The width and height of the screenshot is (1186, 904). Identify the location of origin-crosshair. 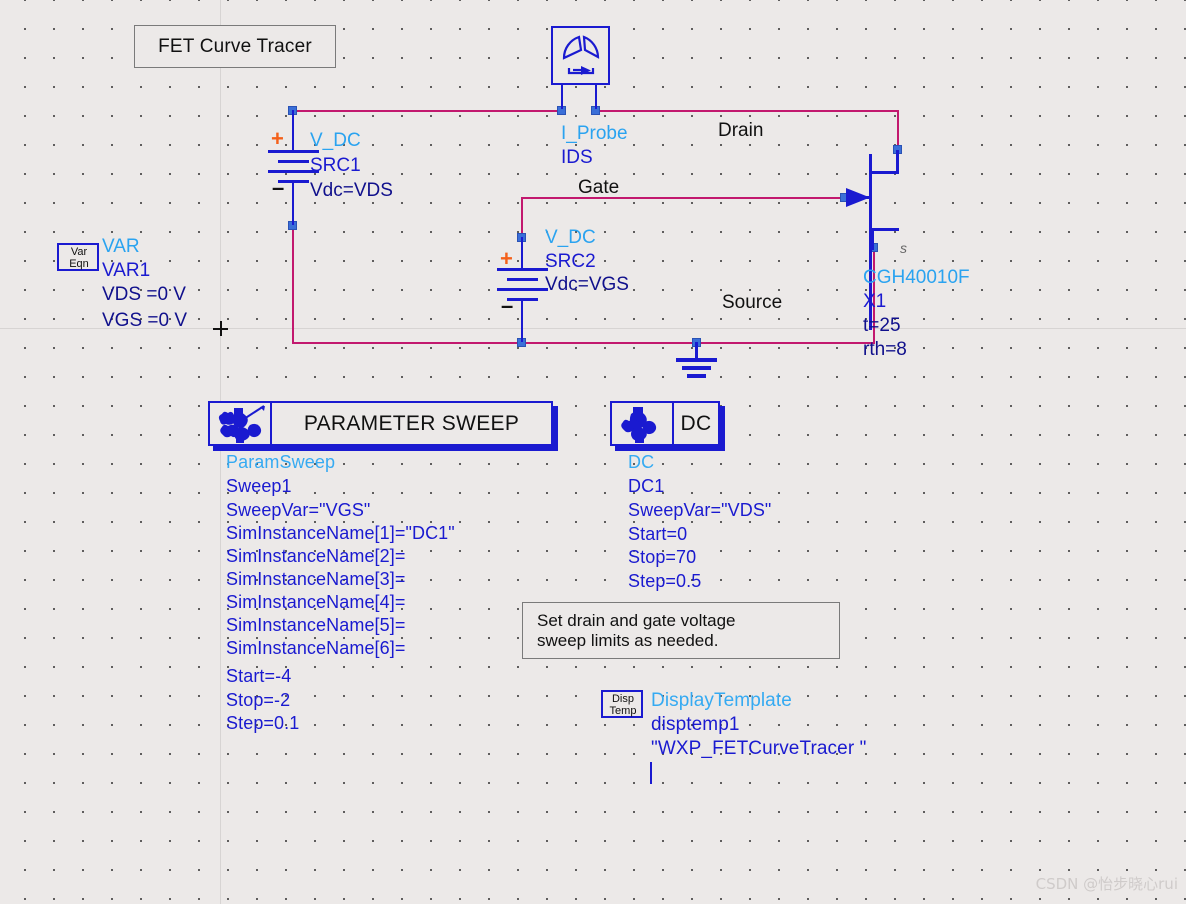
(220, 328).